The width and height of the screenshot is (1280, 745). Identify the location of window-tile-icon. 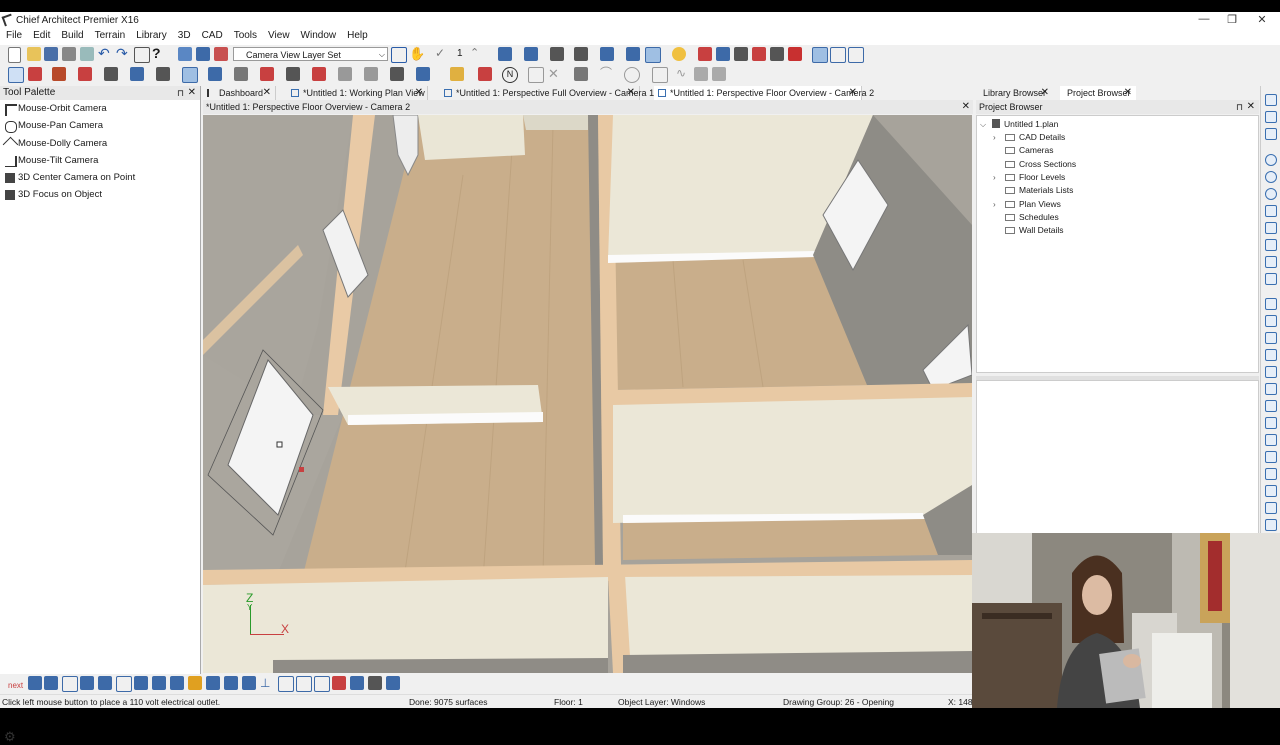
(820, 55).